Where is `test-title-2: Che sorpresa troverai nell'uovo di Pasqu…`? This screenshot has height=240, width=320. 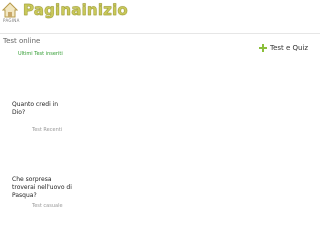
test-title-2: Che sorpresa troverai nell'uovo di Pasqu… is located at coordinates (42, 188).